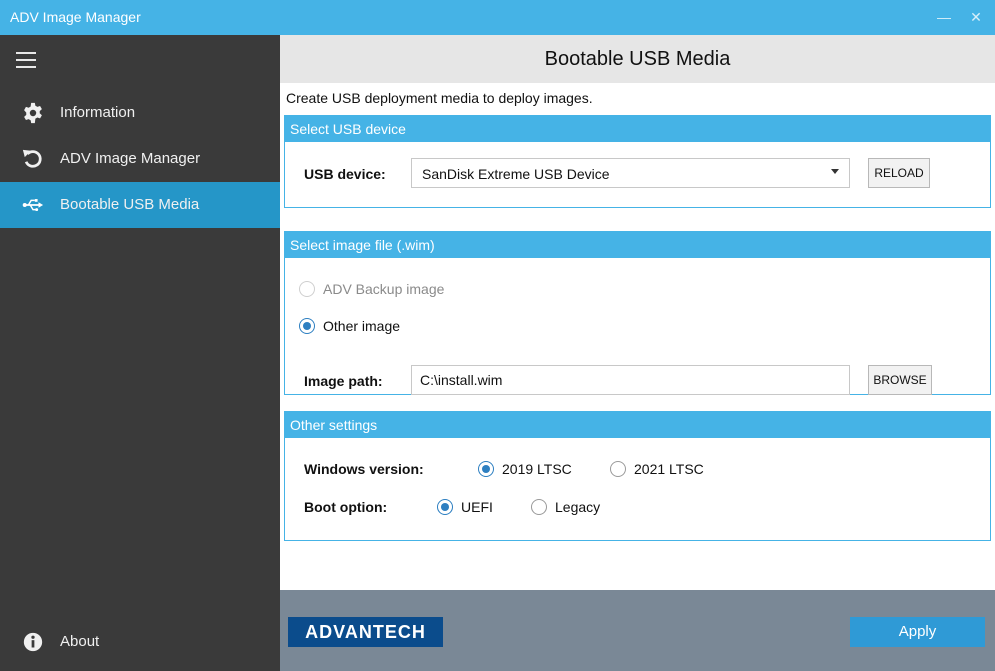  I want to click on gear-icon, so click(33, 113).